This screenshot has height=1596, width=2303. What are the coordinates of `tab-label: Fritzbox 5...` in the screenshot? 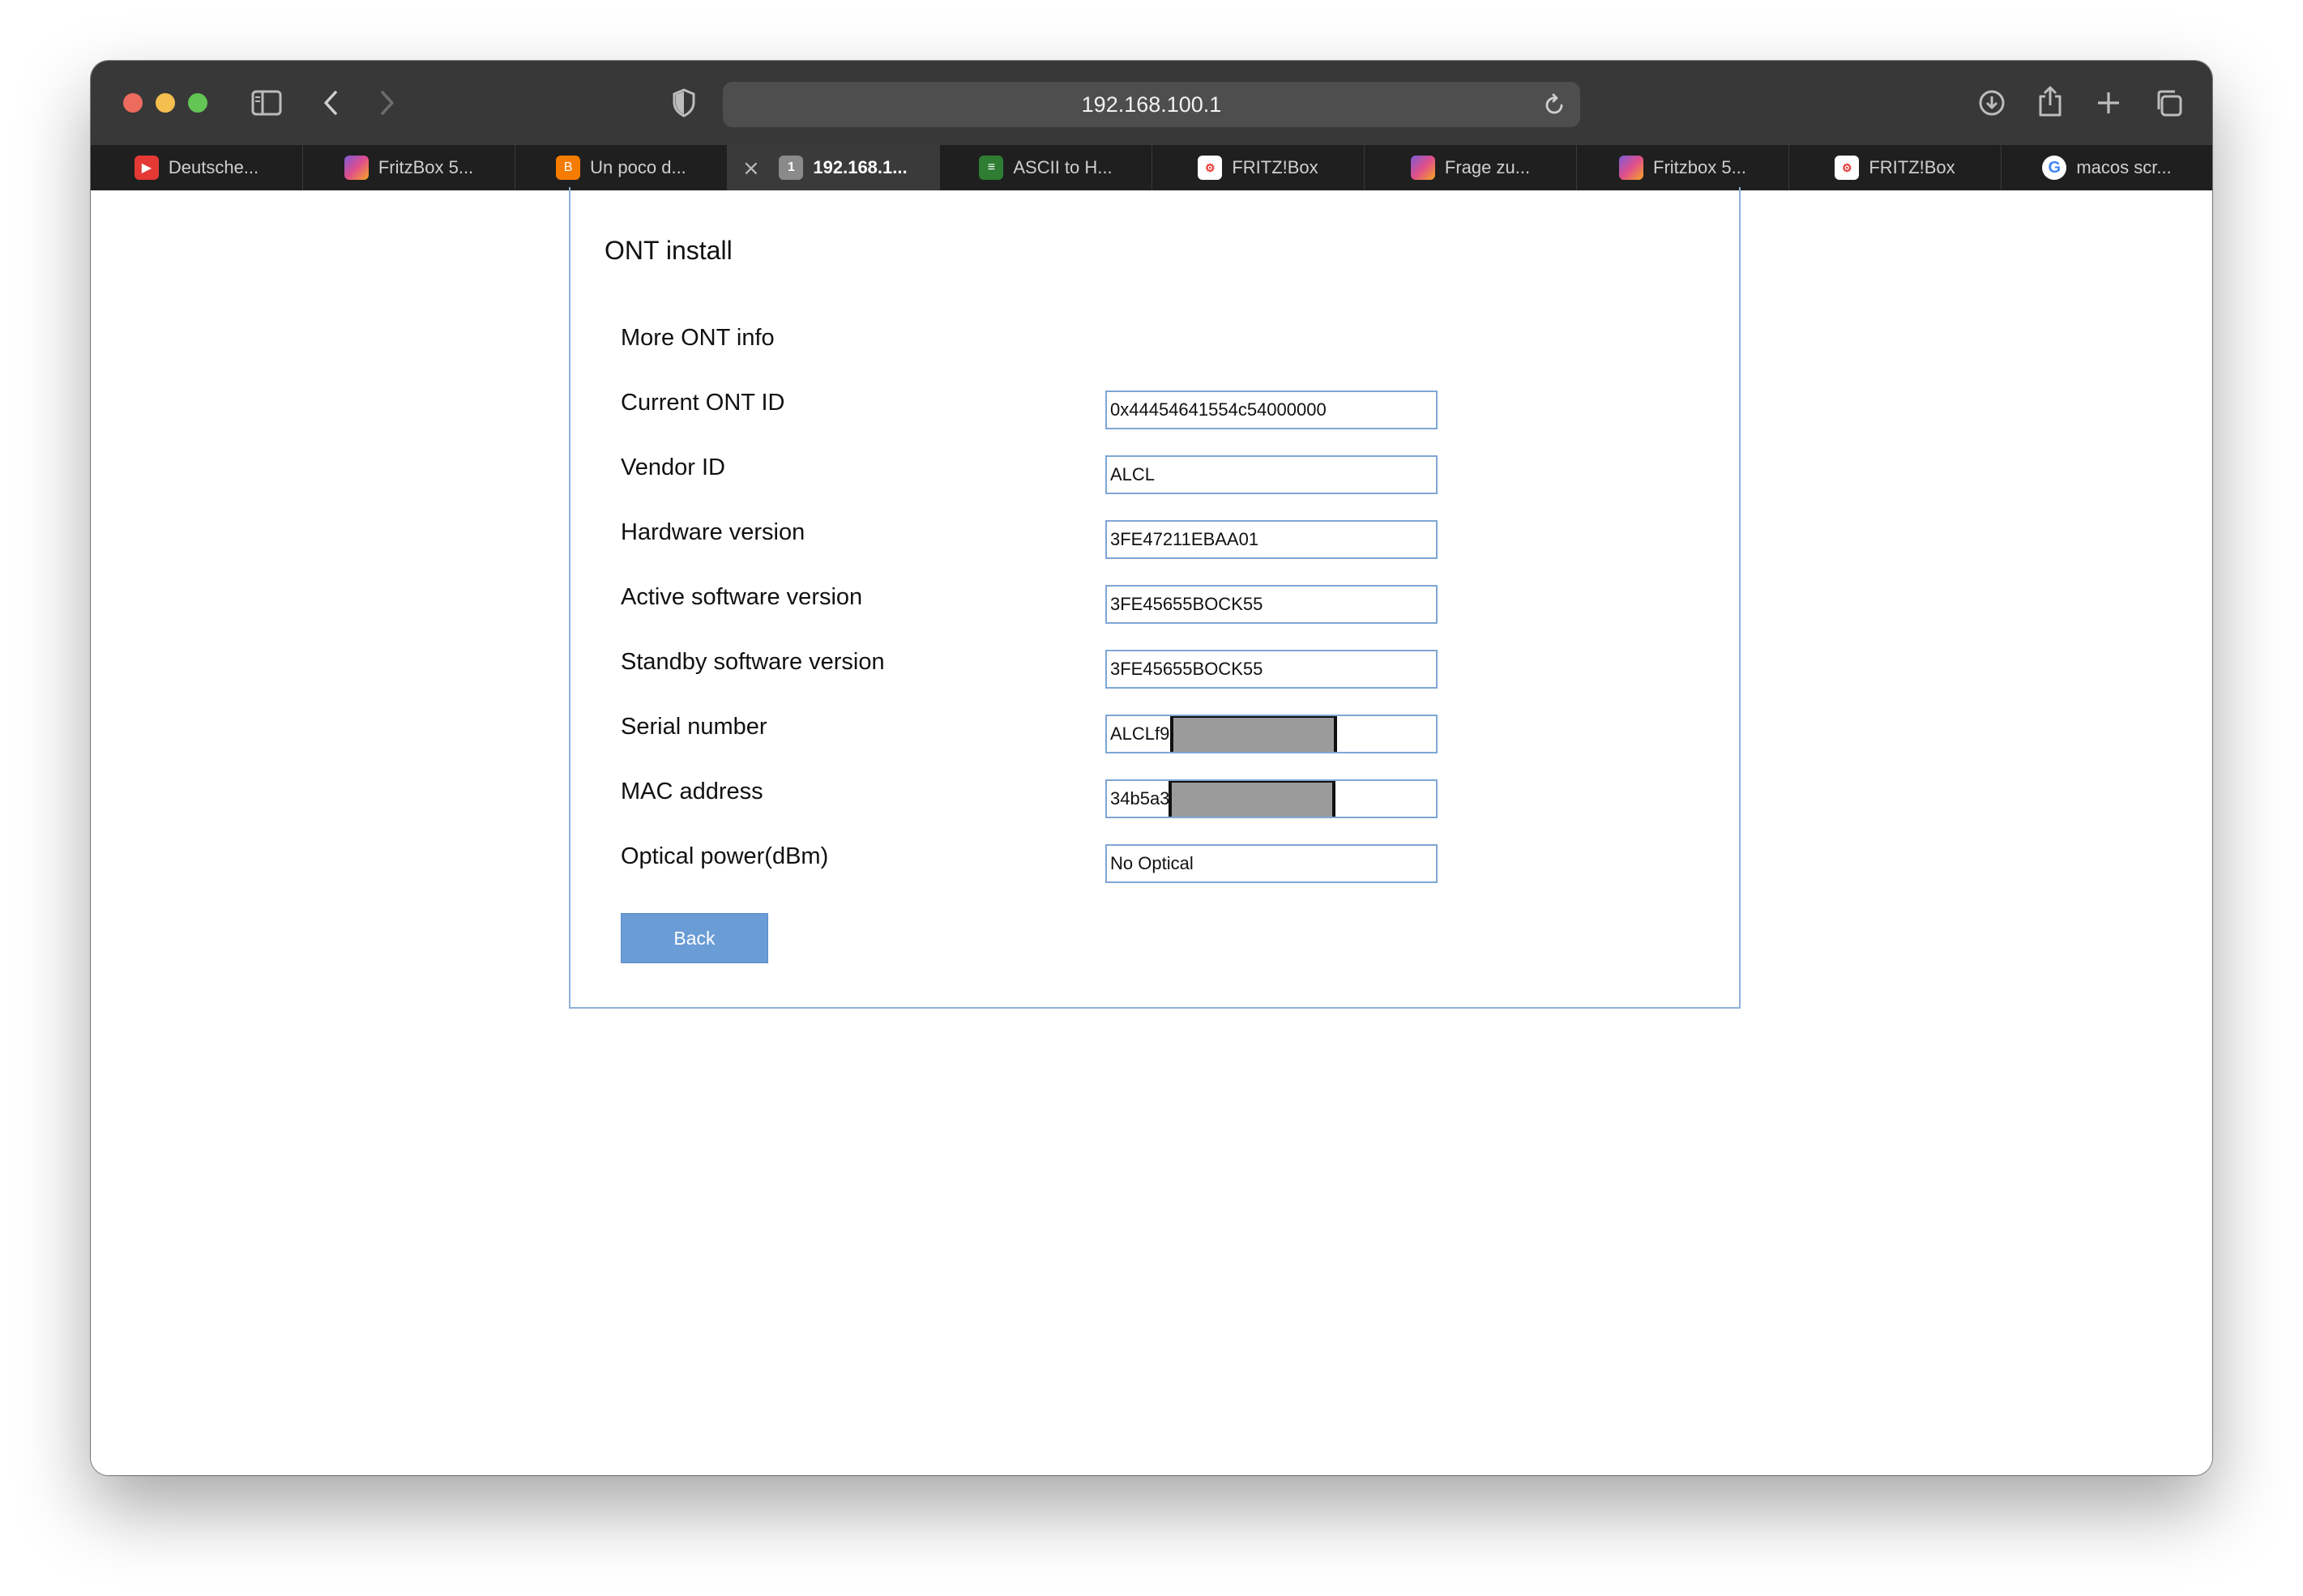 It's located at (1699, 167).